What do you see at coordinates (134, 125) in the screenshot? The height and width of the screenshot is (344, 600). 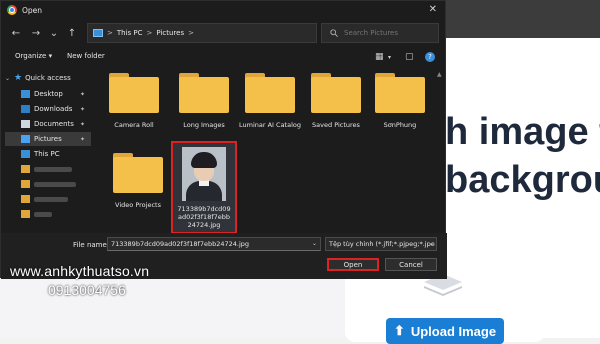 I see `file-label: Camera Roll` at bounding box center [134, 125].